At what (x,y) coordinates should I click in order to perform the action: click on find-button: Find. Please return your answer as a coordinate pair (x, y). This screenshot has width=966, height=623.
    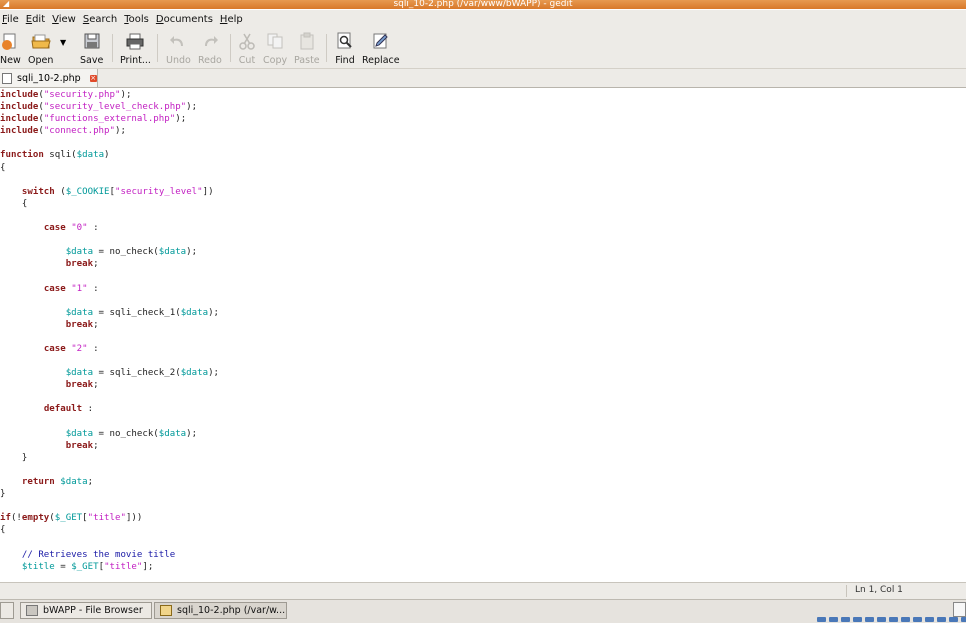
    Looking at the image, I should click on (345, 48).